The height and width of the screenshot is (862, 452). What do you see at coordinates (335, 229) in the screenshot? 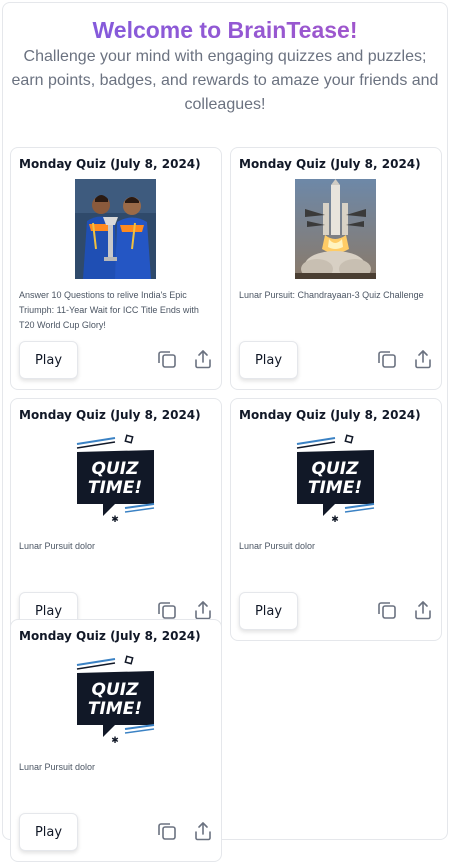
I see `rocket-launch-image` at bounding box center [335, 229].